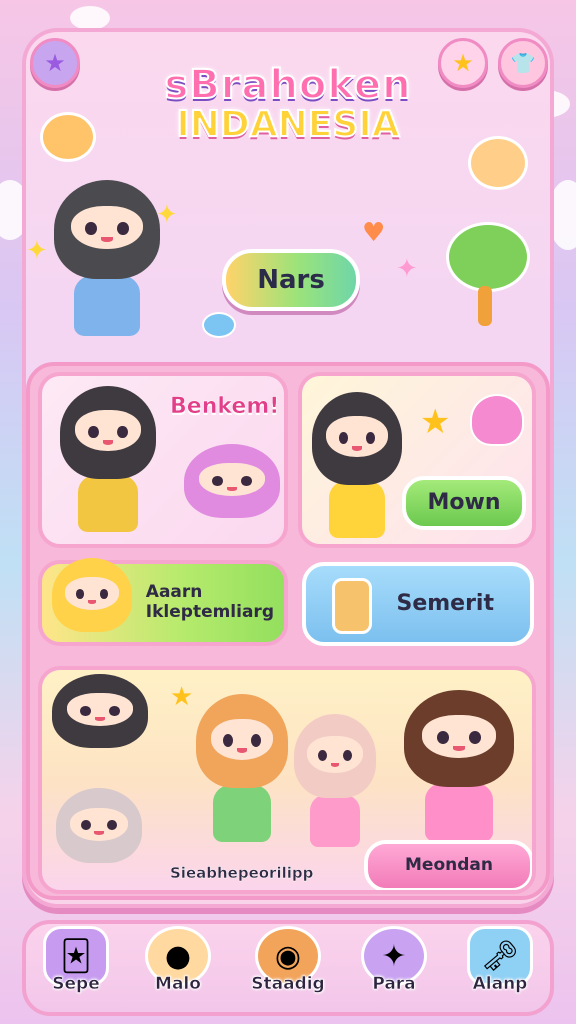 The height and width of the screenshot is (1024, 576). What do you see at coordinates (394, 984) in the screenshot?
I see `dock-label: Para` at bounding box center [394, 984].